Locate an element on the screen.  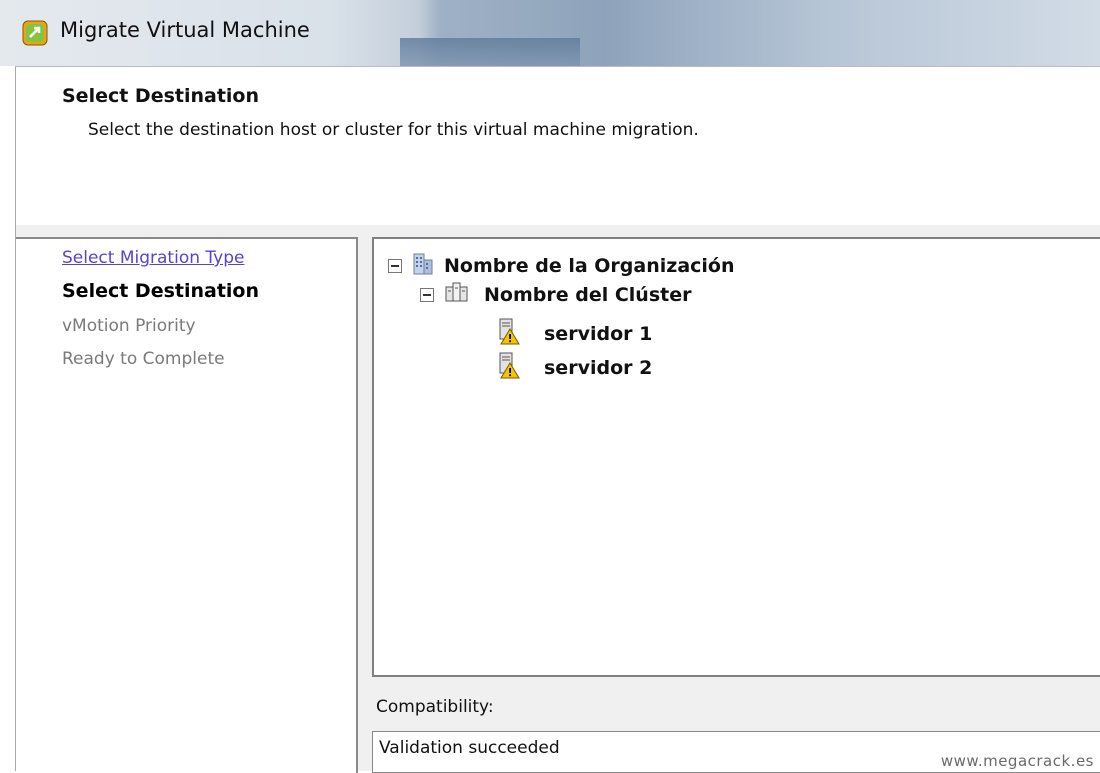
tree-node-host: servidor 2 is located at coordinates (575, 367).